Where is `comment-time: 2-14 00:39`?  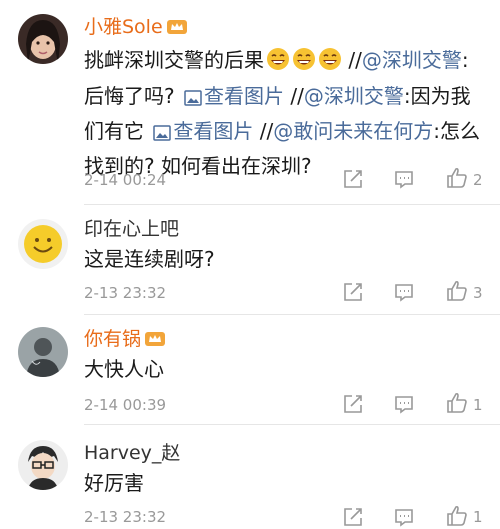
comment-time: 2-14 00:39 is located at coordinates (125, 405).